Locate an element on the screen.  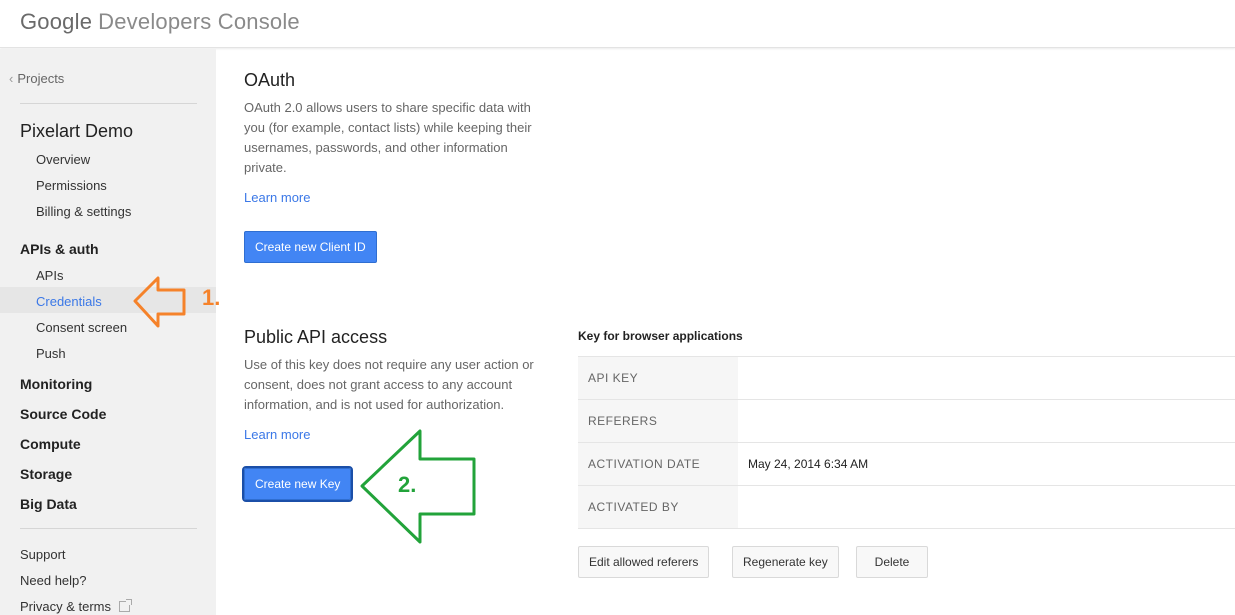
create-client-id-button: Create new Client ID is located at coordinates (310, 247).